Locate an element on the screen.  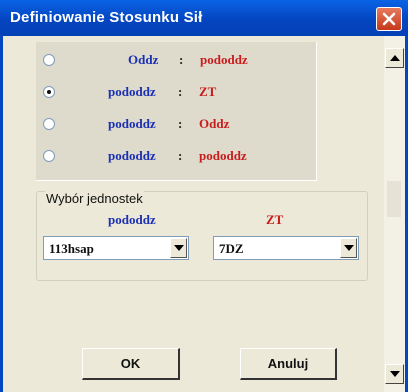
title-bar: Definiowanie Stosunku Sił is located at coordinates (204, 18).